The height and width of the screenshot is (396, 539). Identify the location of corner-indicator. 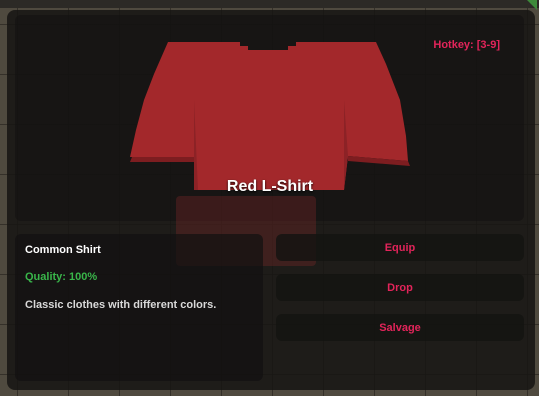
(532, 5).